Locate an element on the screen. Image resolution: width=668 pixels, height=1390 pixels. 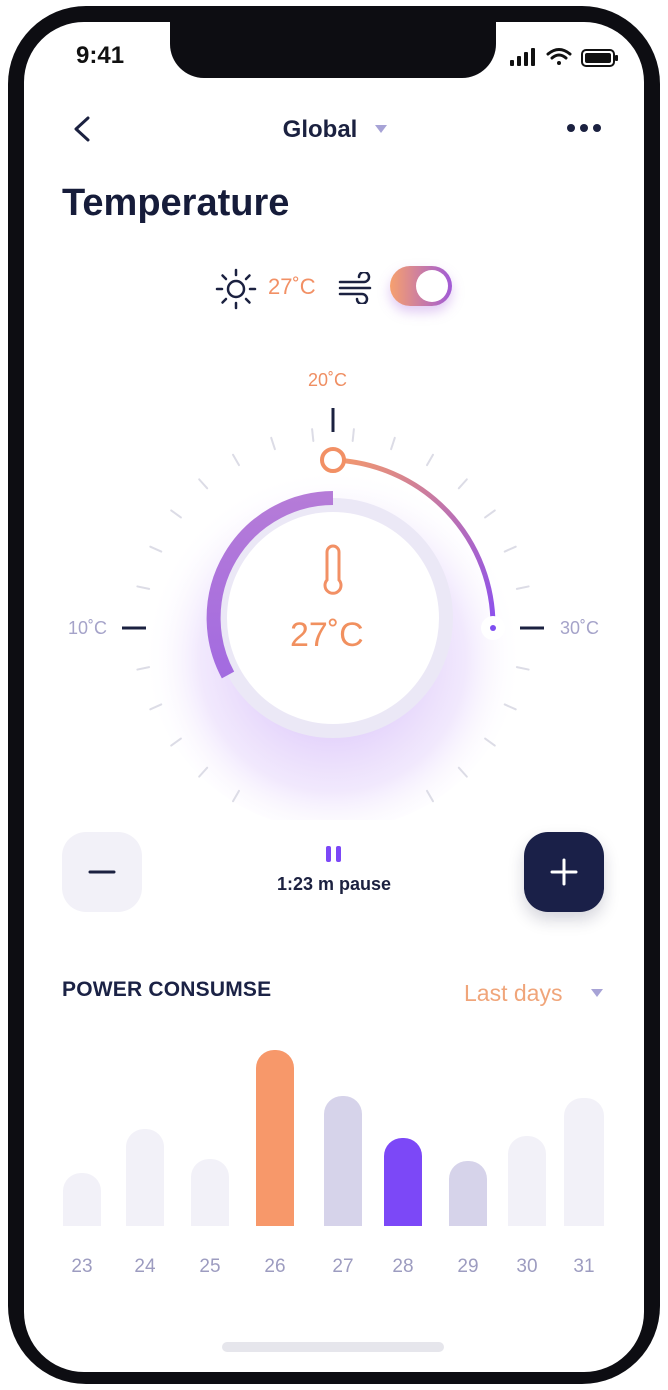
range-select: Last days is located at coordinates (513, 993).